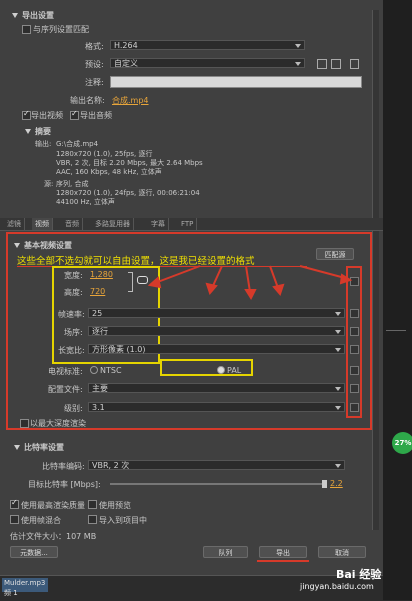  I want to click on watermark-text: jingyan.baidu.com, so click(337, 586).